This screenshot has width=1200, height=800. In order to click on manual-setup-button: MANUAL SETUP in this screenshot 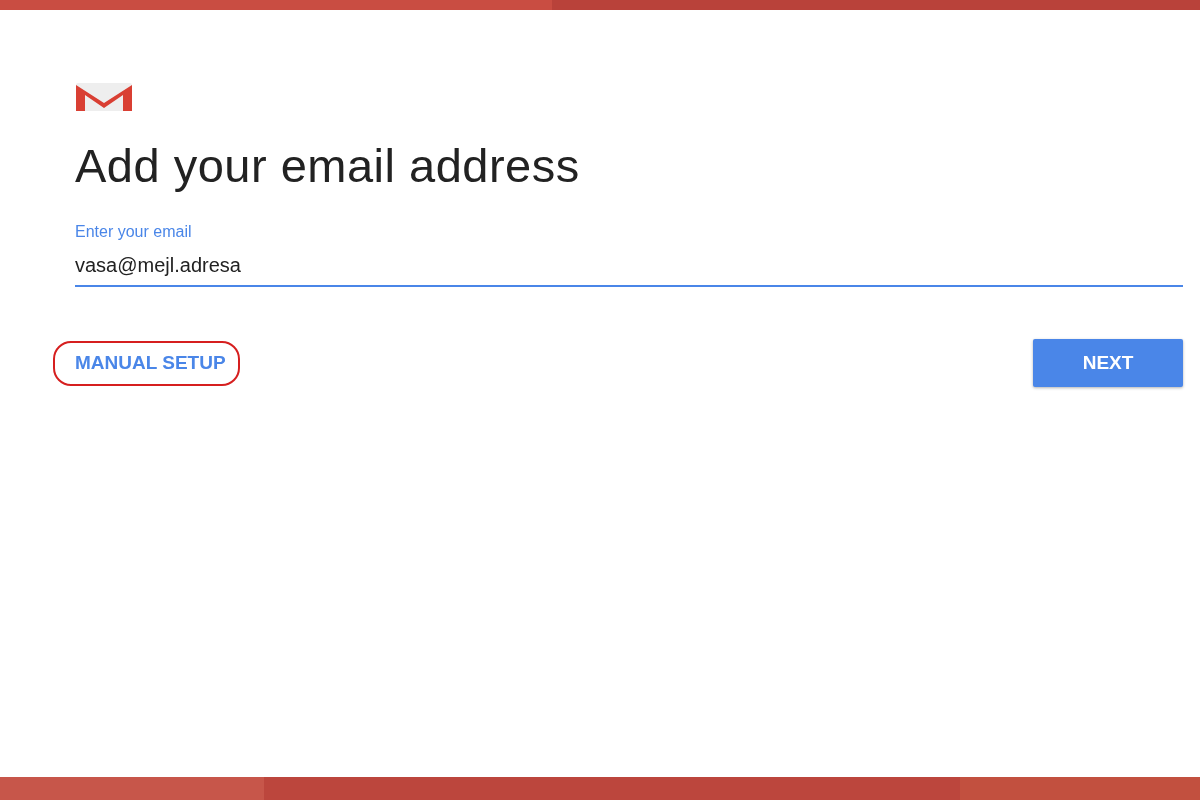, I will do `click(146, 363)`.